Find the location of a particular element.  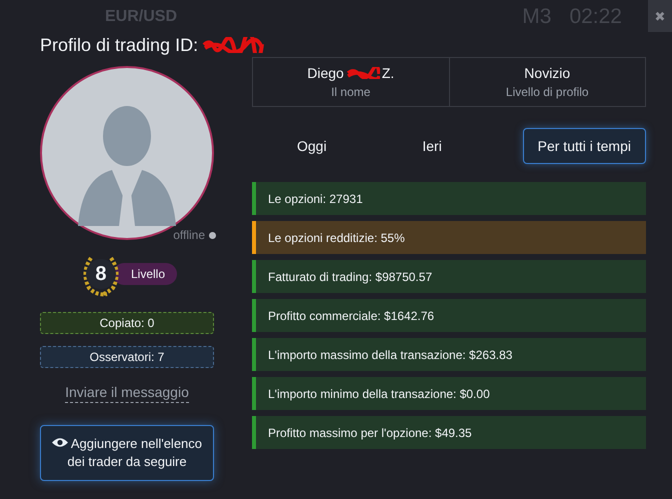

status-label: offline is located at coordinates (189, 235).